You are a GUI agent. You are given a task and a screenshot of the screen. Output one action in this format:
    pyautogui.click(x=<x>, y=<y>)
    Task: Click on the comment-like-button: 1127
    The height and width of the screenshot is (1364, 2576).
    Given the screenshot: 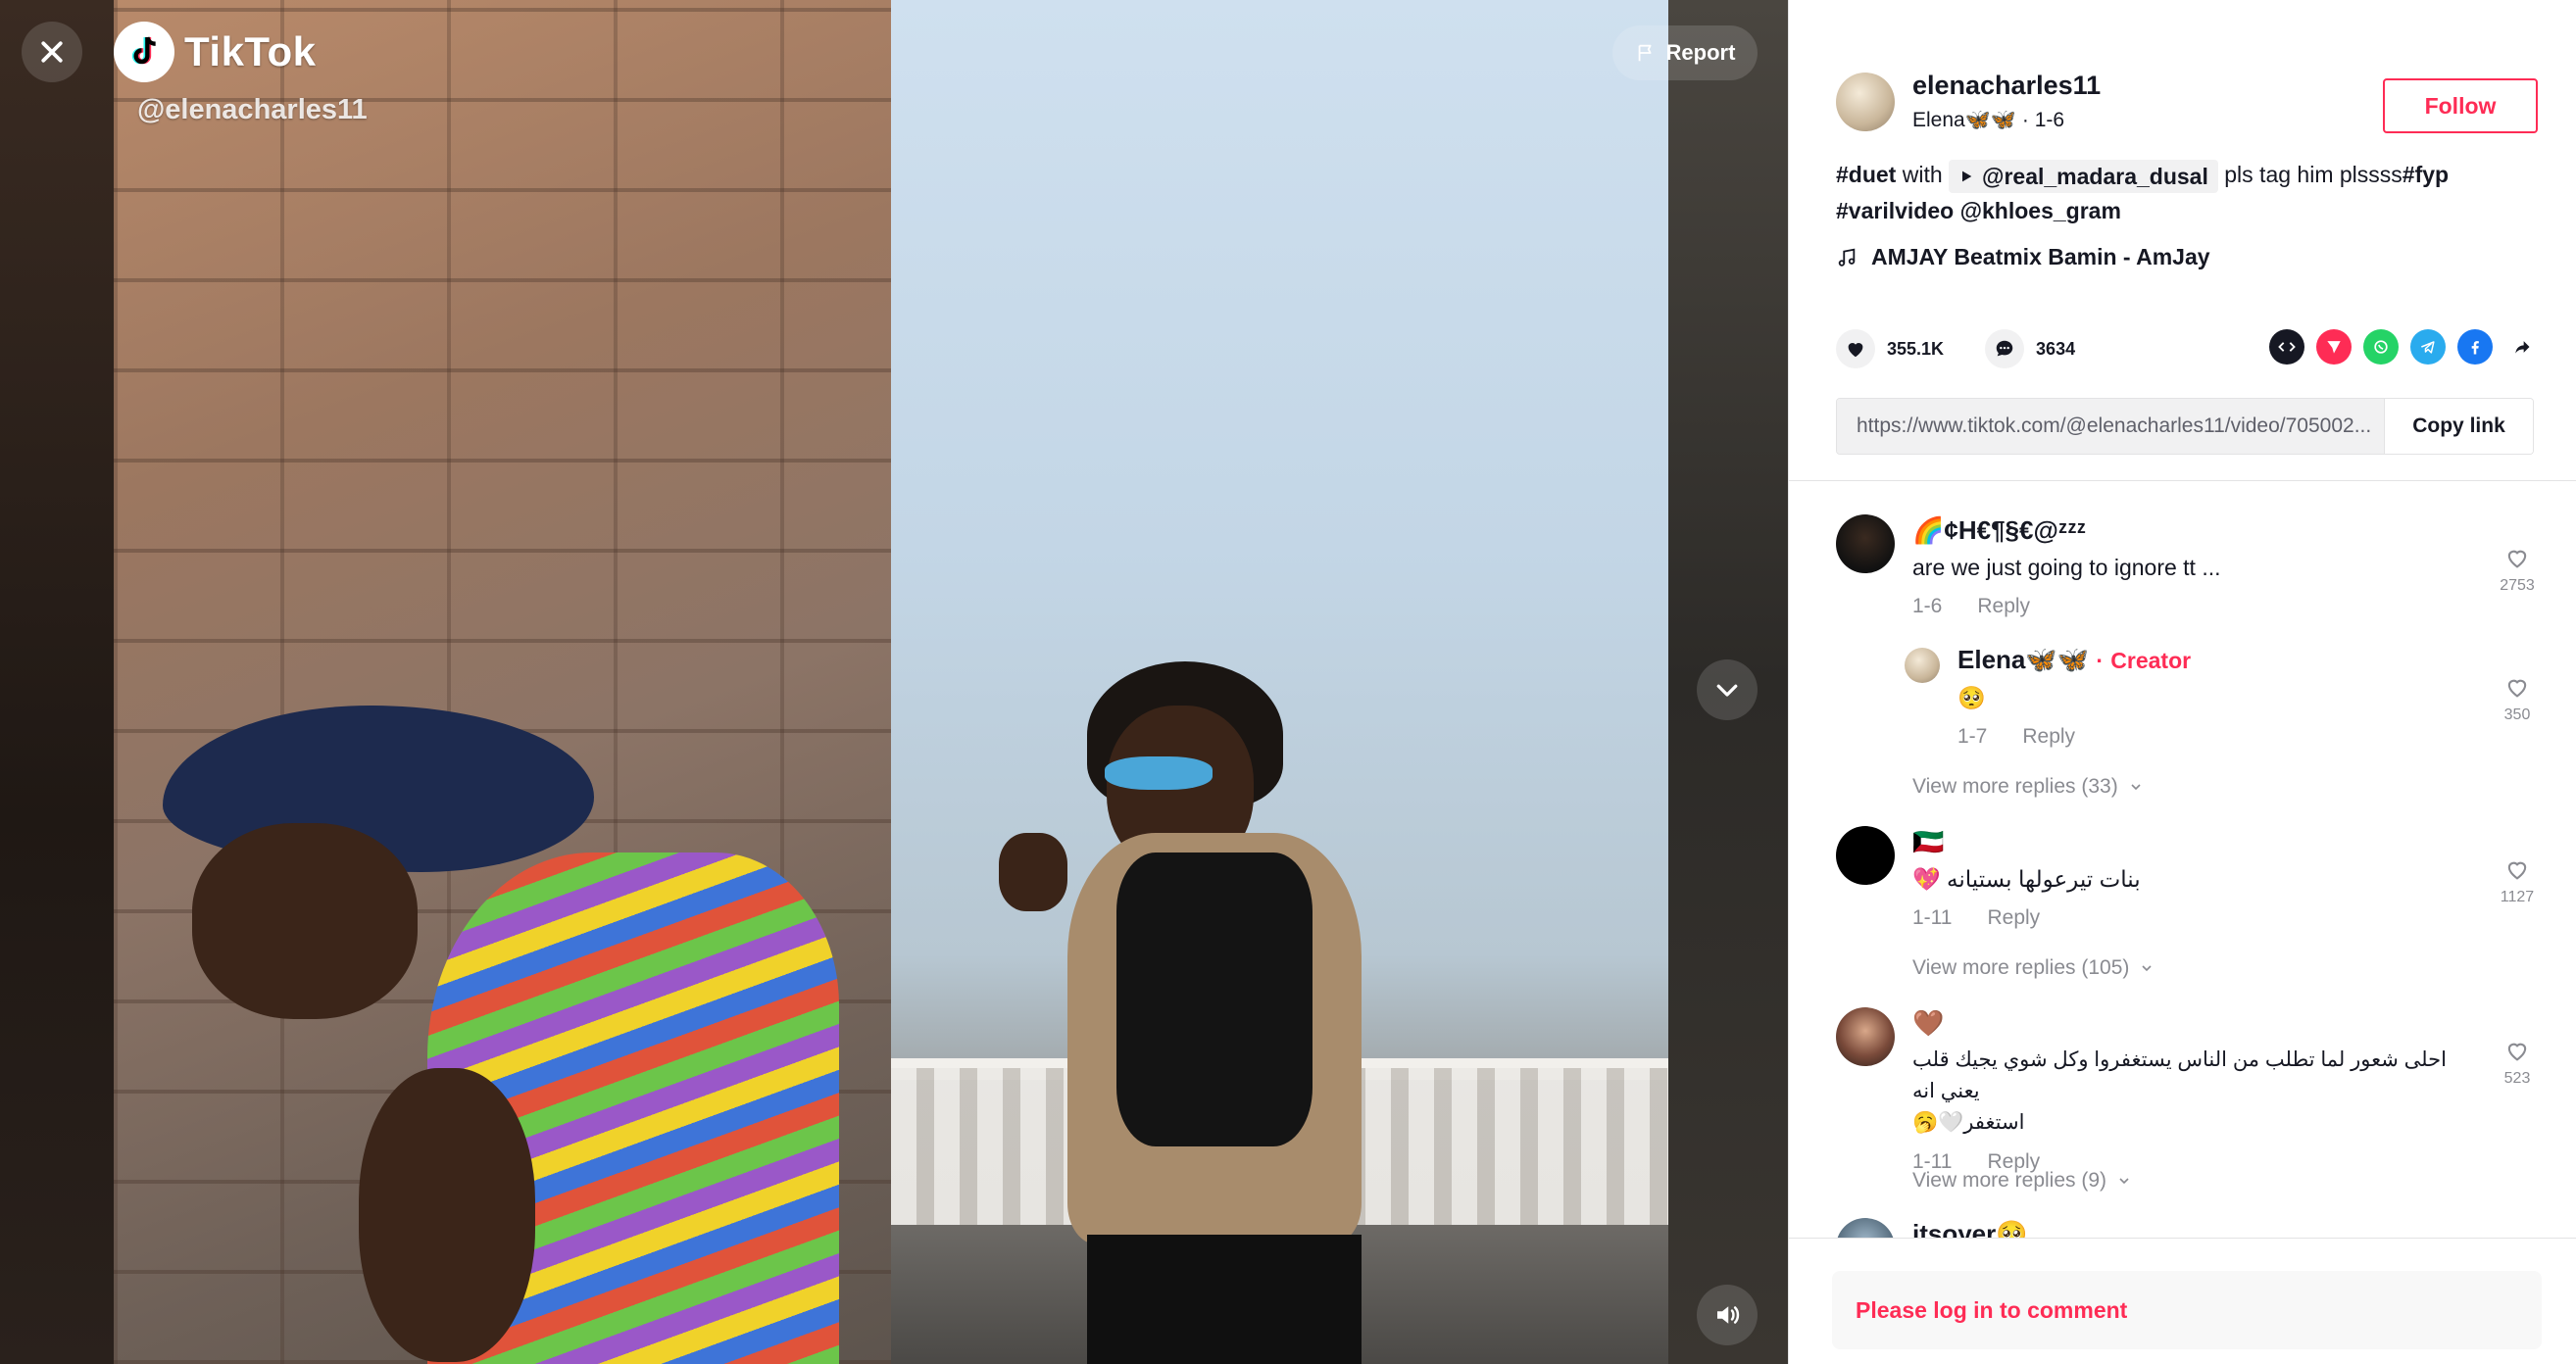 What is the action you would take?
    pyautogui.click(x=2517, y=880)
    